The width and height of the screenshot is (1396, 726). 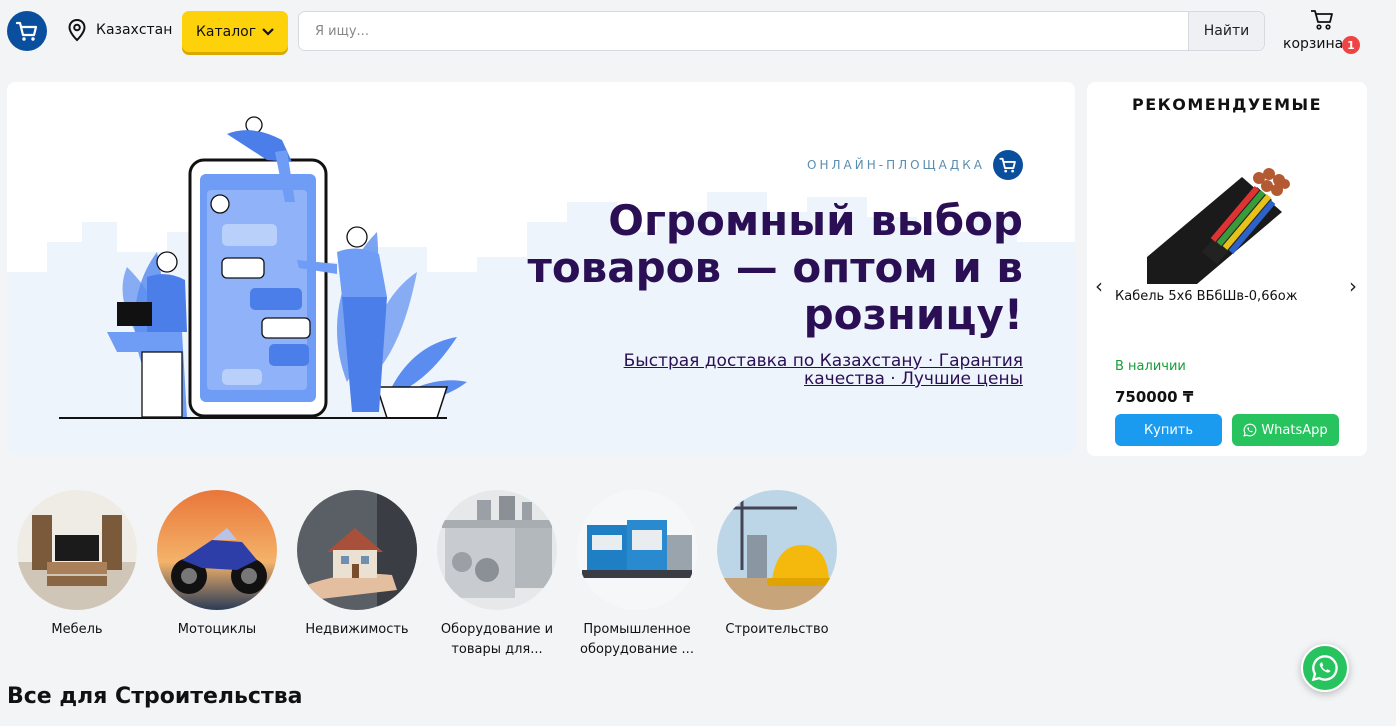 I want to click on hero-subtitle: ОНЛАЙН-ПЛОЩАДКА, so click(x=915, y=165).